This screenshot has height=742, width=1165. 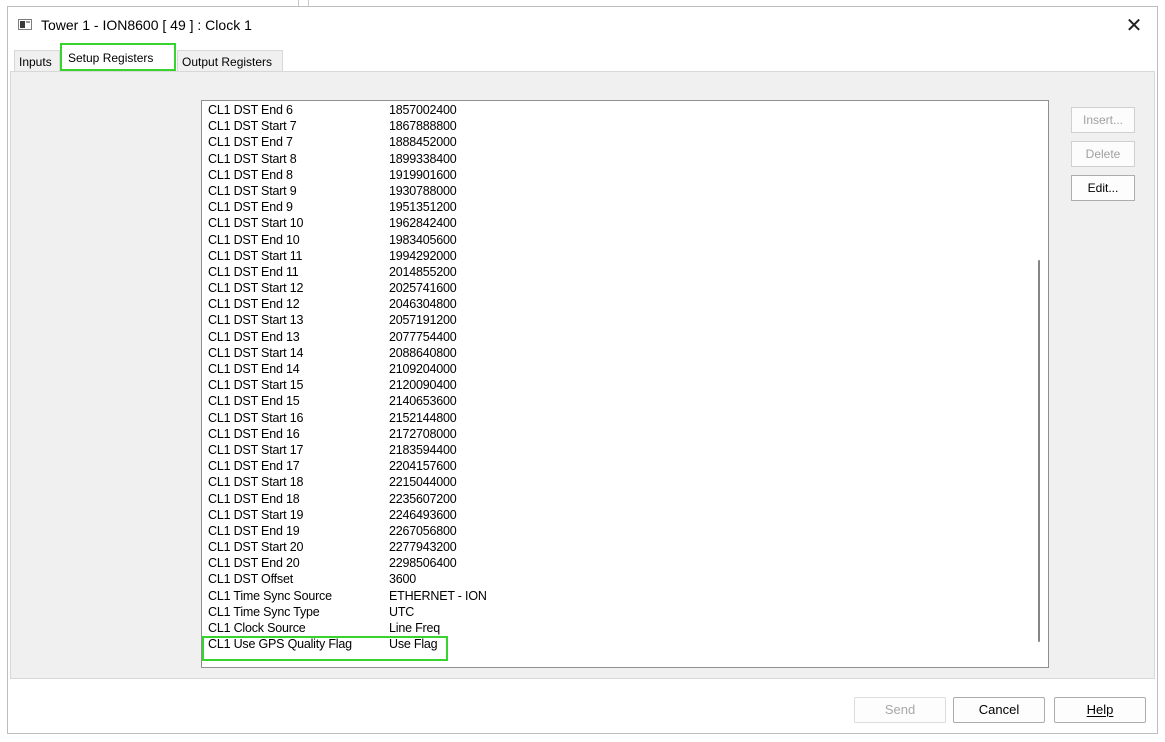 What do you see at coordinates (254, 369) in the screenshot?
I see `register-name: CL1 DST End 14` at bounding box center [254, 369].